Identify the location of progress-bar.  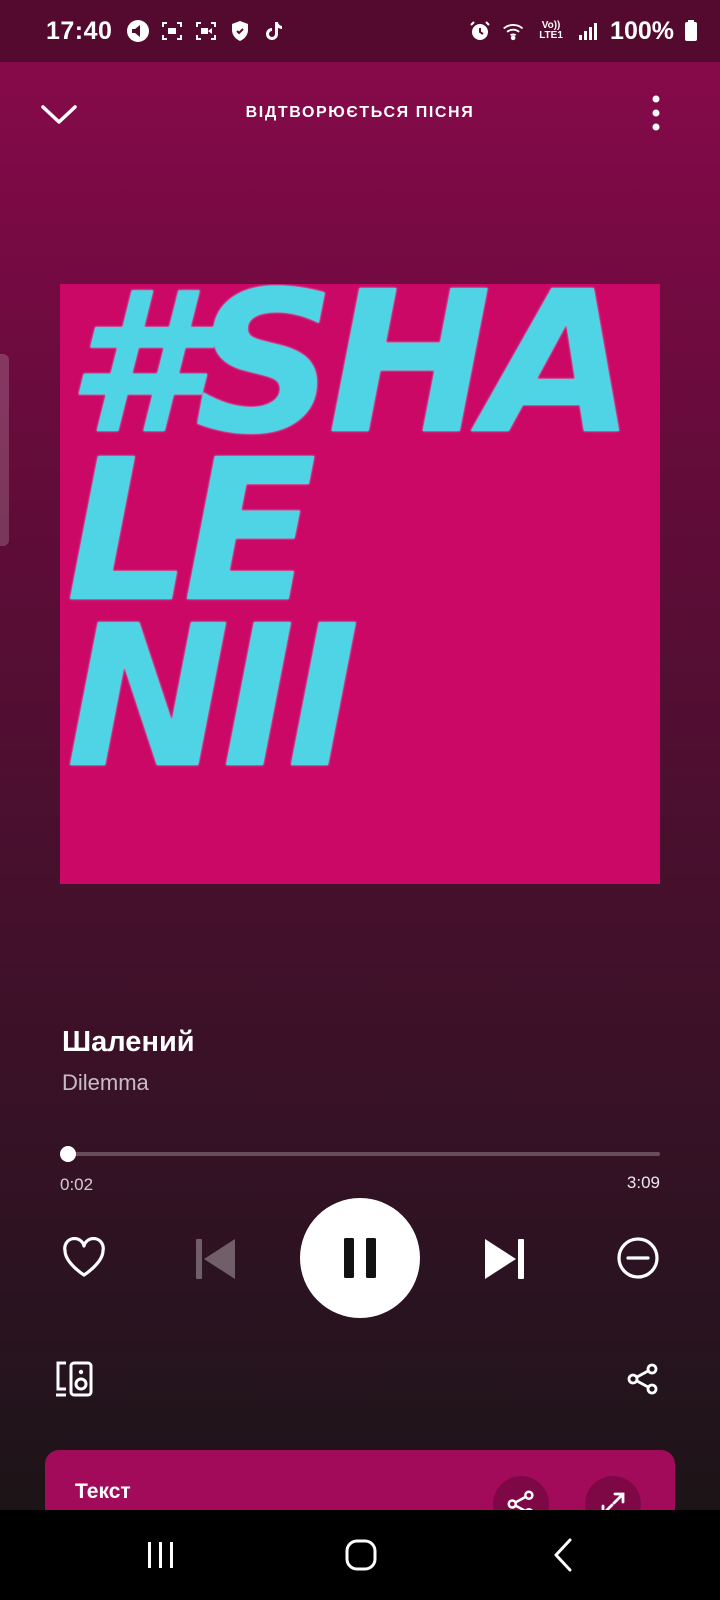
(360, 1154).